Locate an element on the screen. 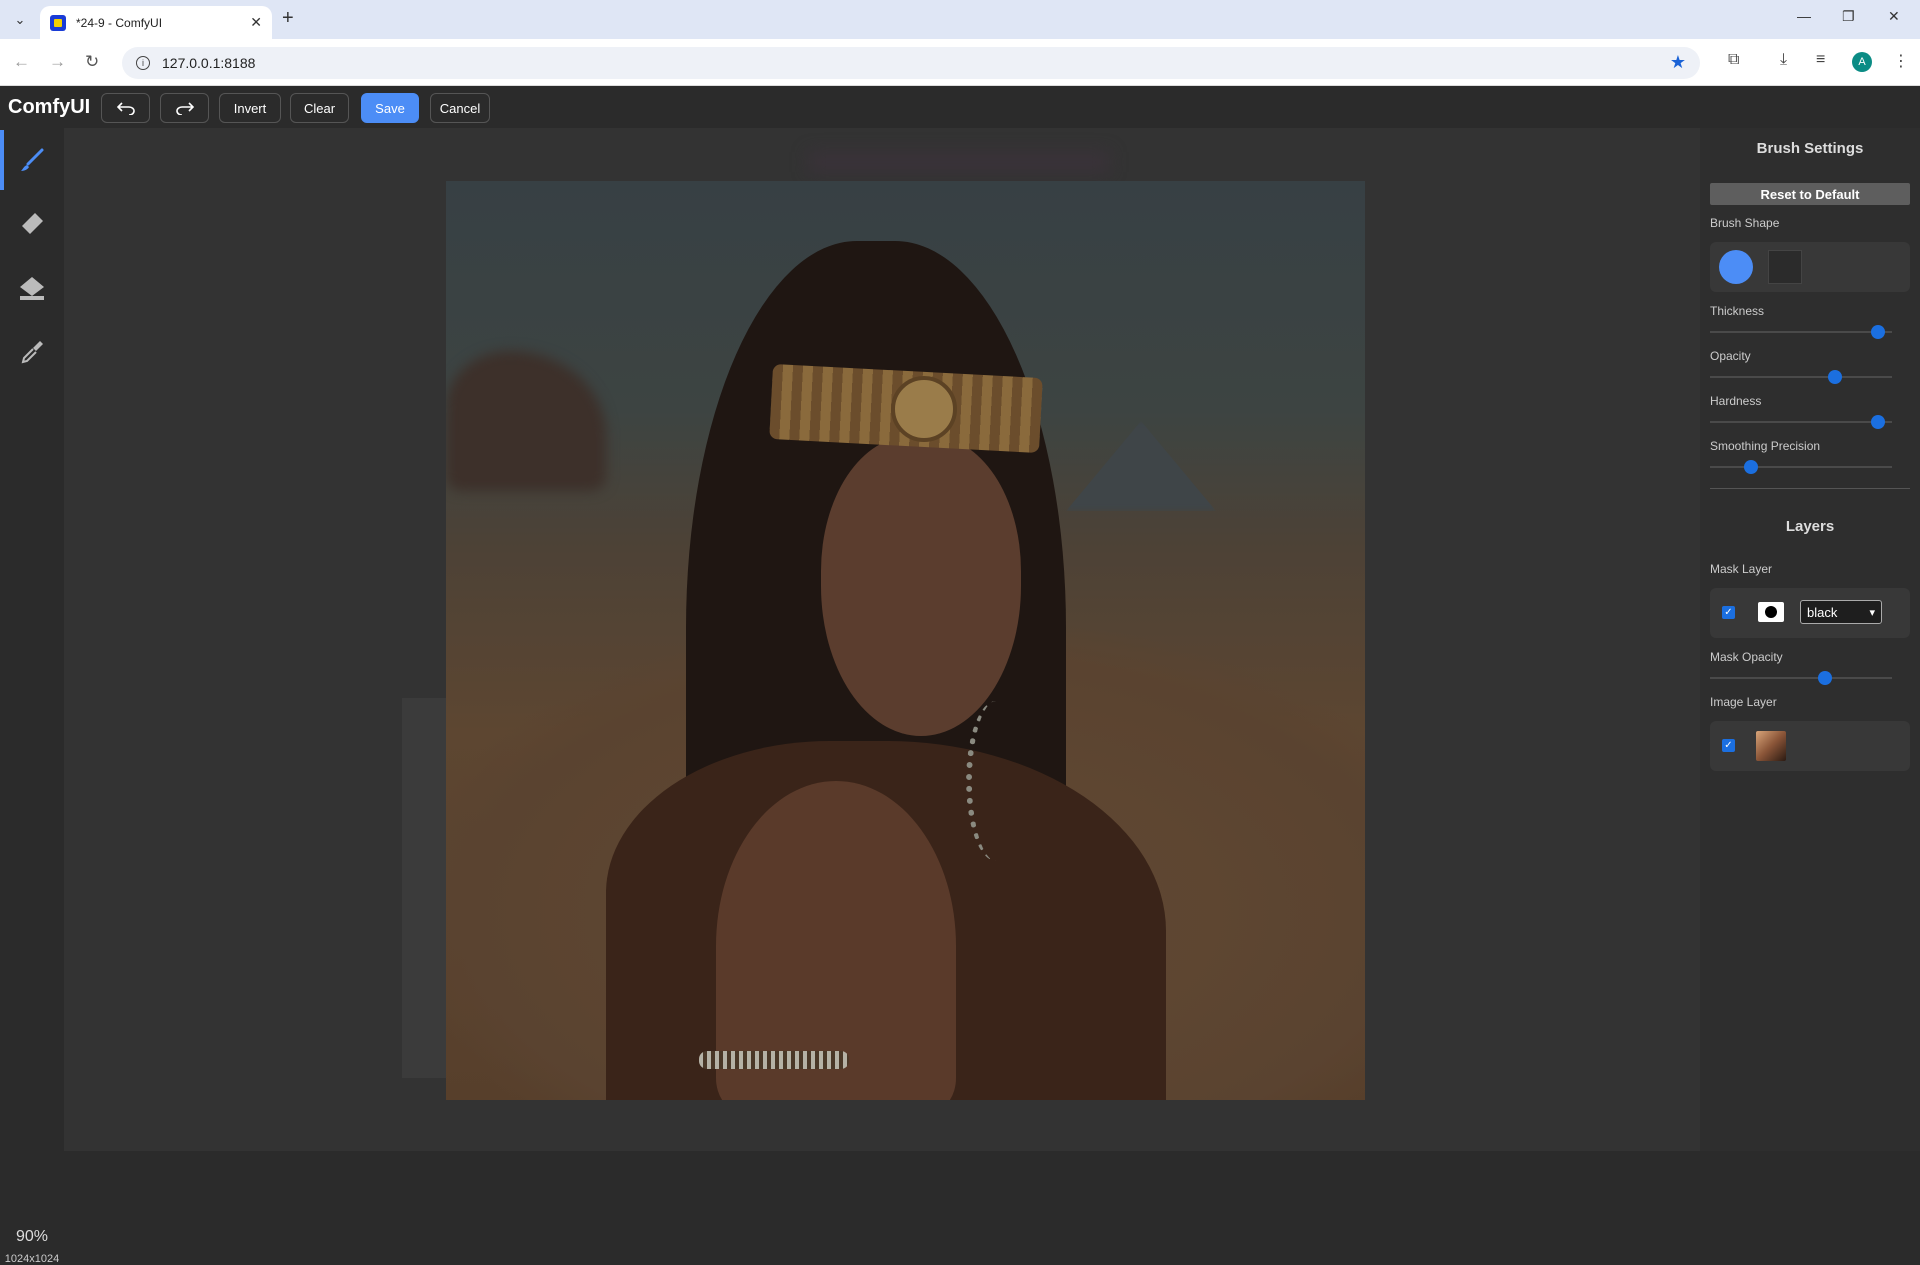 The image size is (1920, 1265). mask-layer-label: Mask Layer is located at coordinates (1741, 569).